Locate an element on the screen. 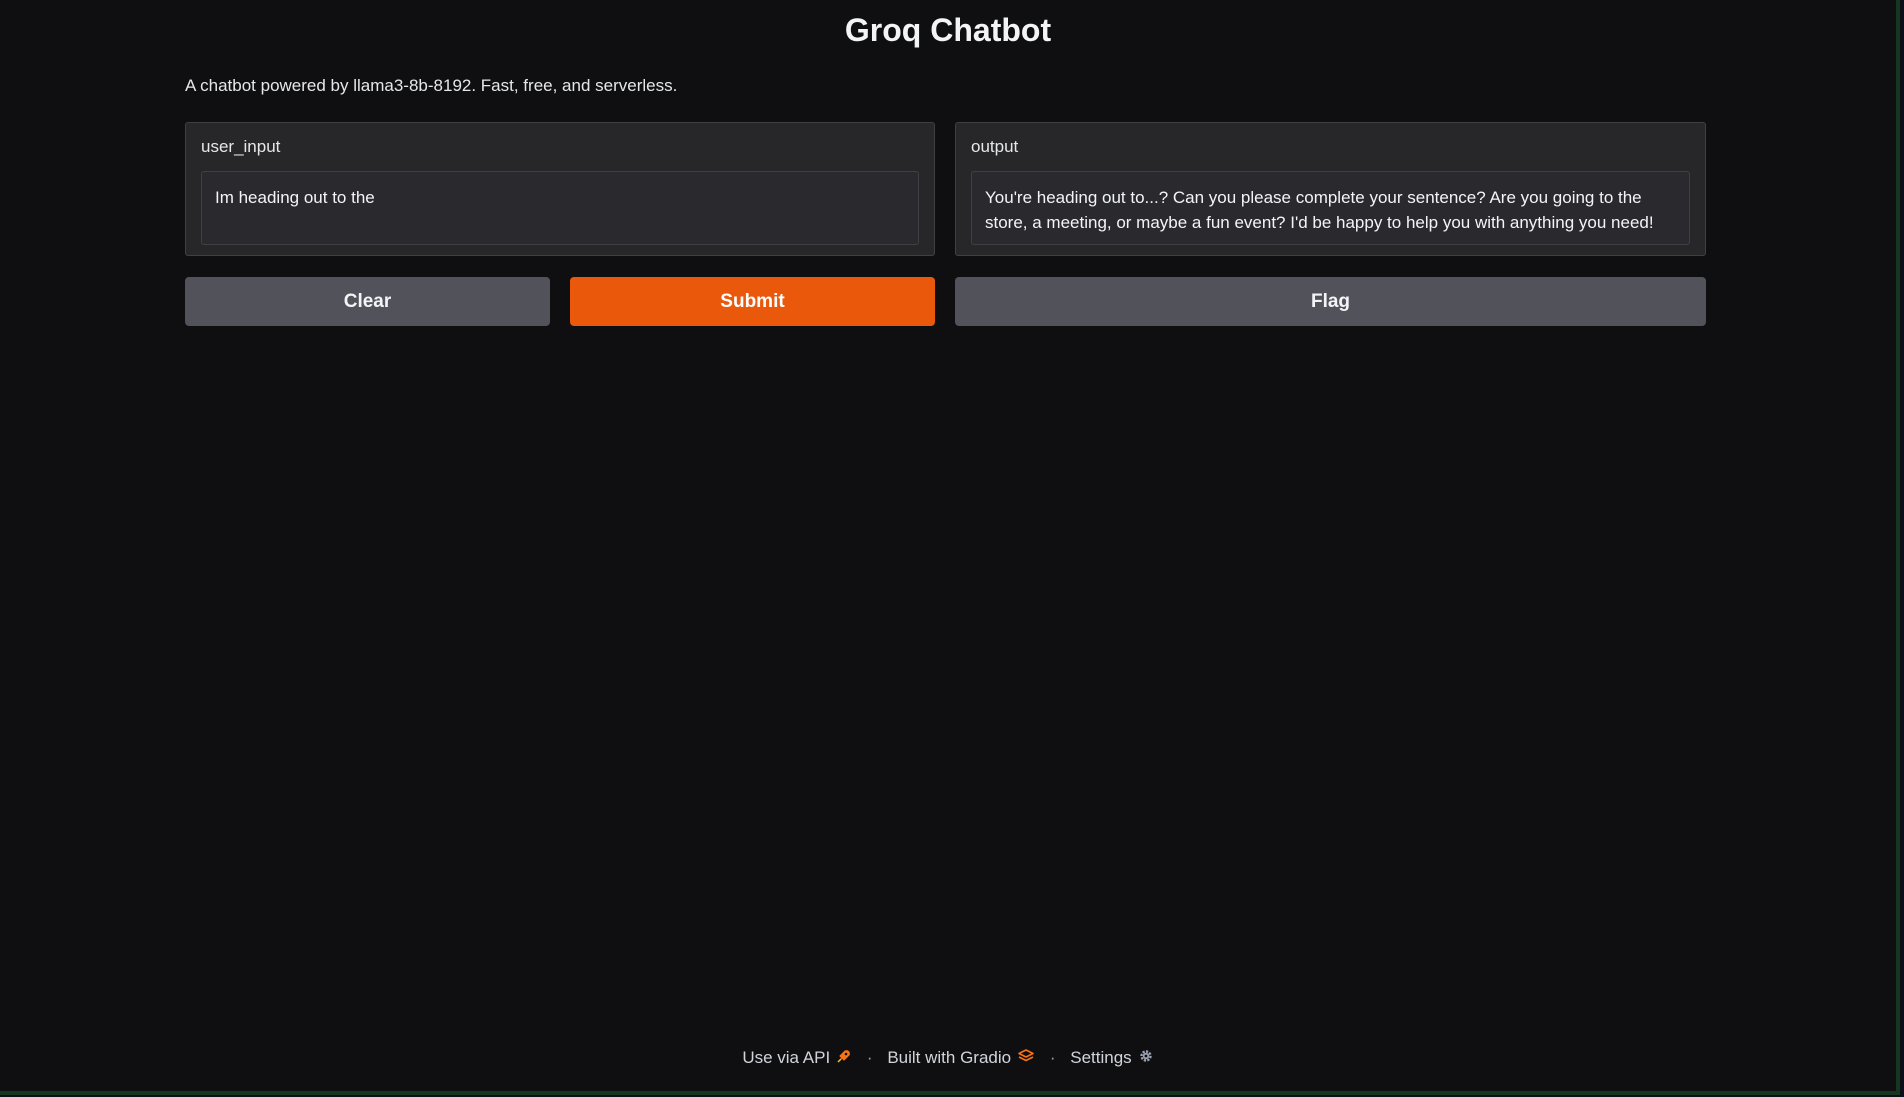 Image resolution: width=1904 pixels, height=1097 pixels. user-input-label: user_input is located at coordinates (241, 146).